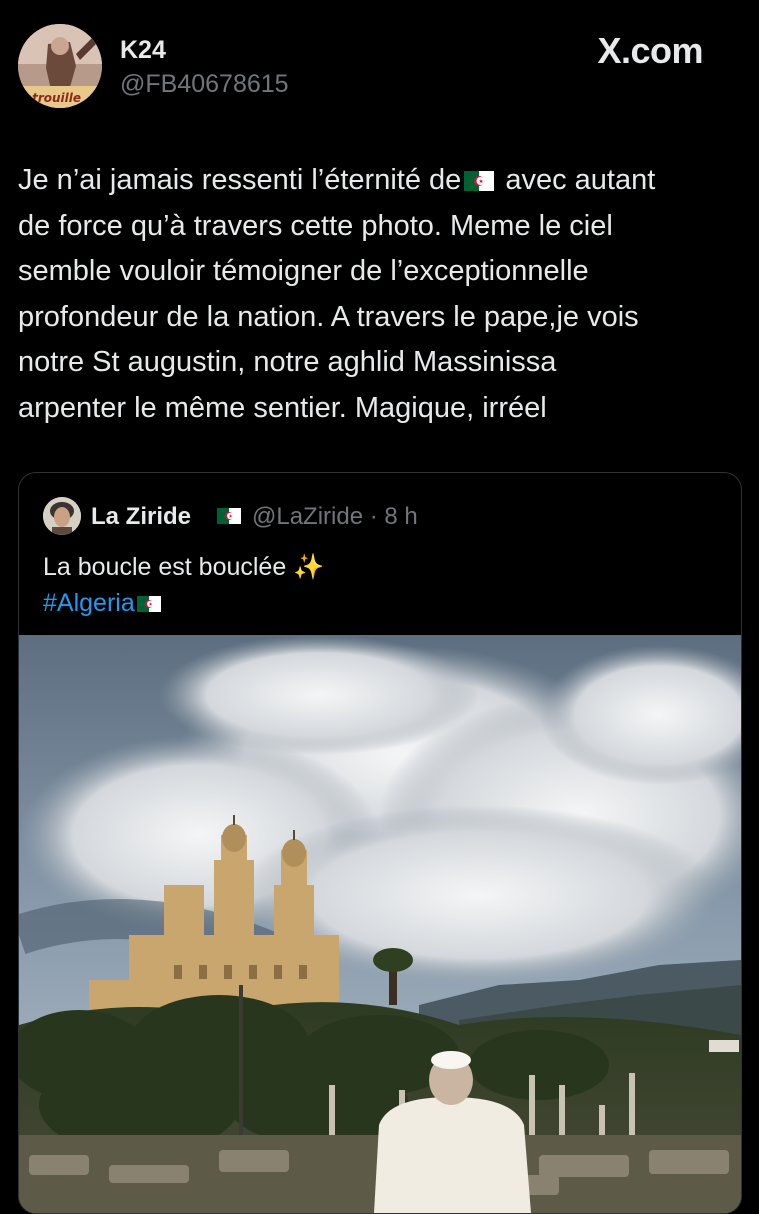  Describe the element at coordinates (89, 603) in the screenshot. I see `hashtag-link: #Algeria` at that location.